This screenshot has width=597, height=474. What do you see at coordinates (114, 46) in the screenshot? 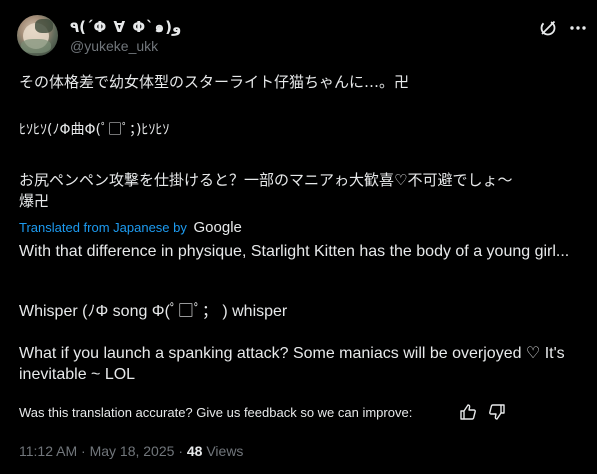
I see `author-handle: @yukeke_ukk` at bounding box center [114, 46].